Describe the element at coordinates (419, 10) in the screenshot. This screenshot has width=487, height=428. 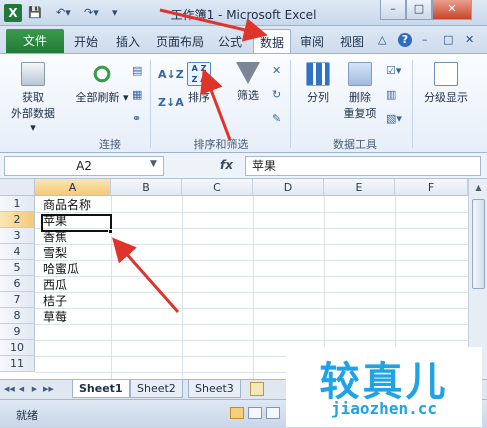
I see `restore-button: □` at that location.